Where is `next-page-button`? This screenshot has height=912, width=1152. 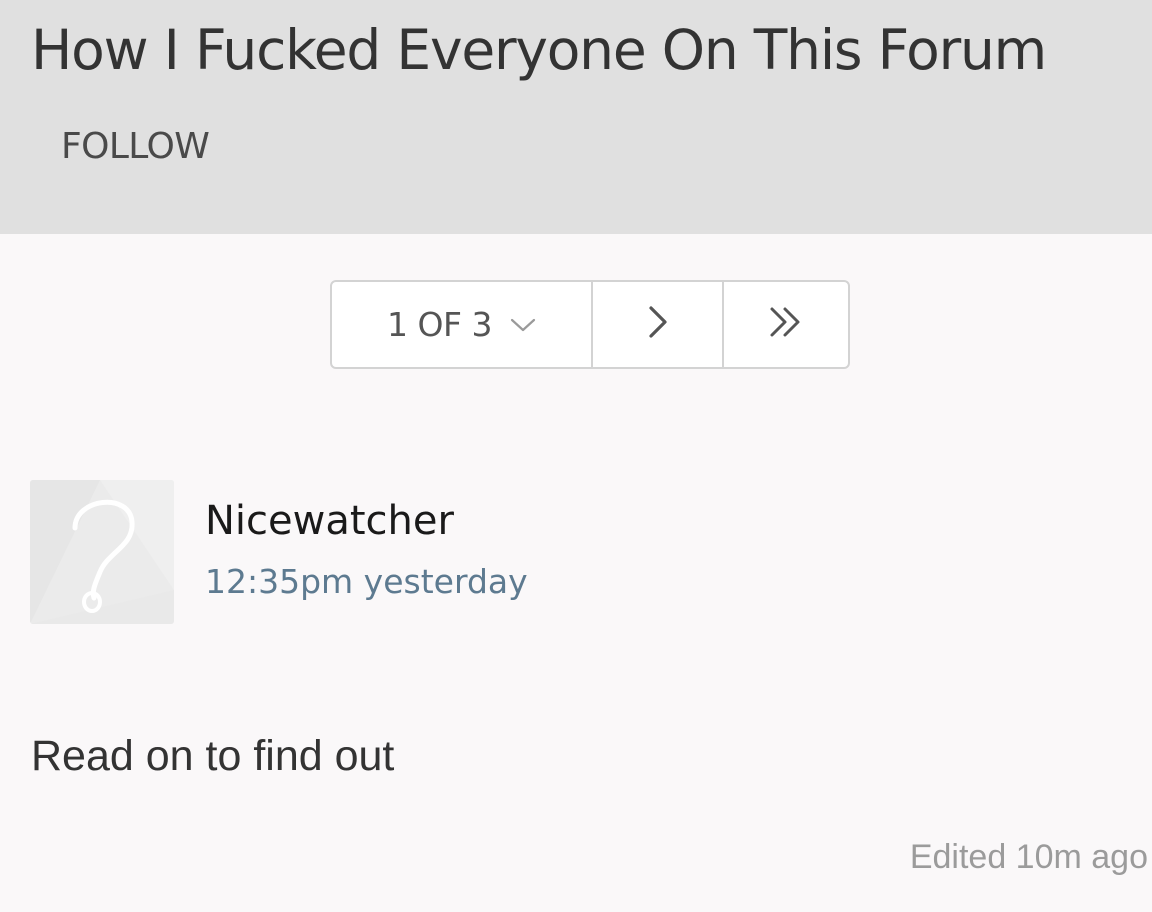
next-page-button is located at coordinates (658, 324).